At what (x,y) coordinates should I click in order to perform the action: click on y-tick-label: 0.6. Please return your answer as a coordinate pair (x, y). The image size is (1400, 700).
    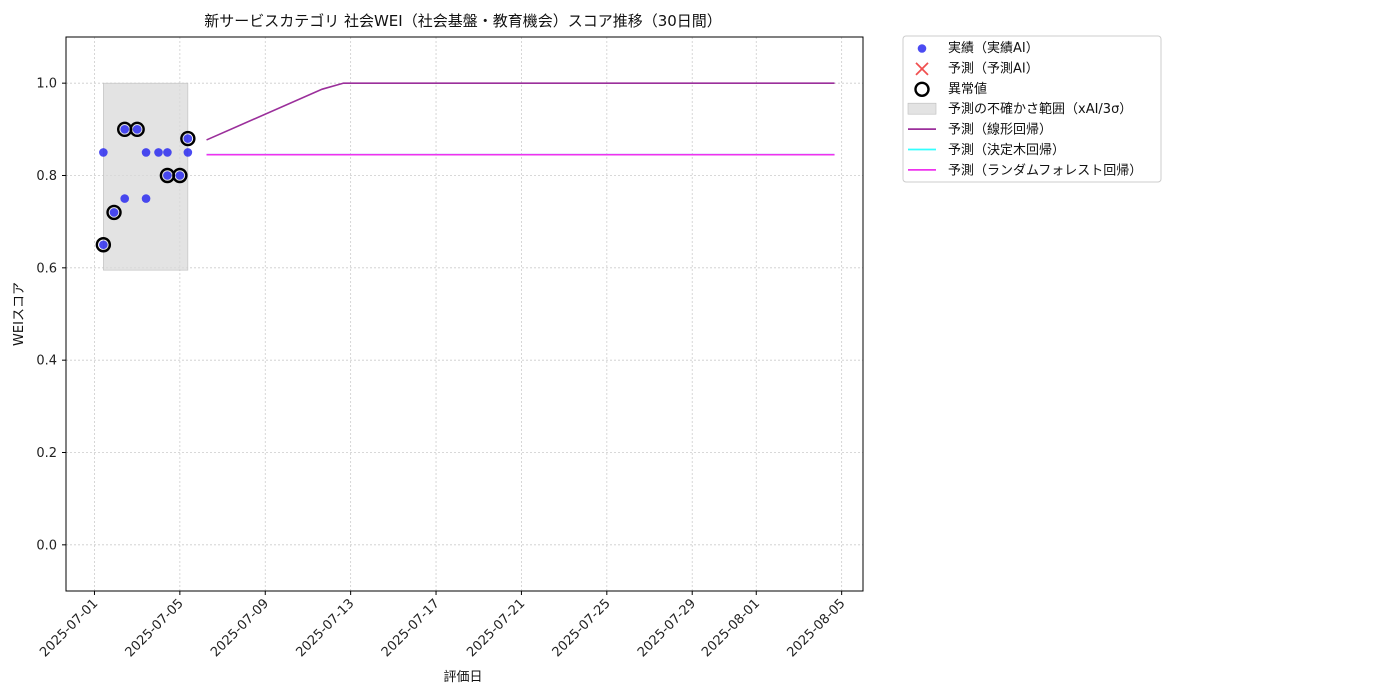
    Looking at the image, I should click on (46, 268).